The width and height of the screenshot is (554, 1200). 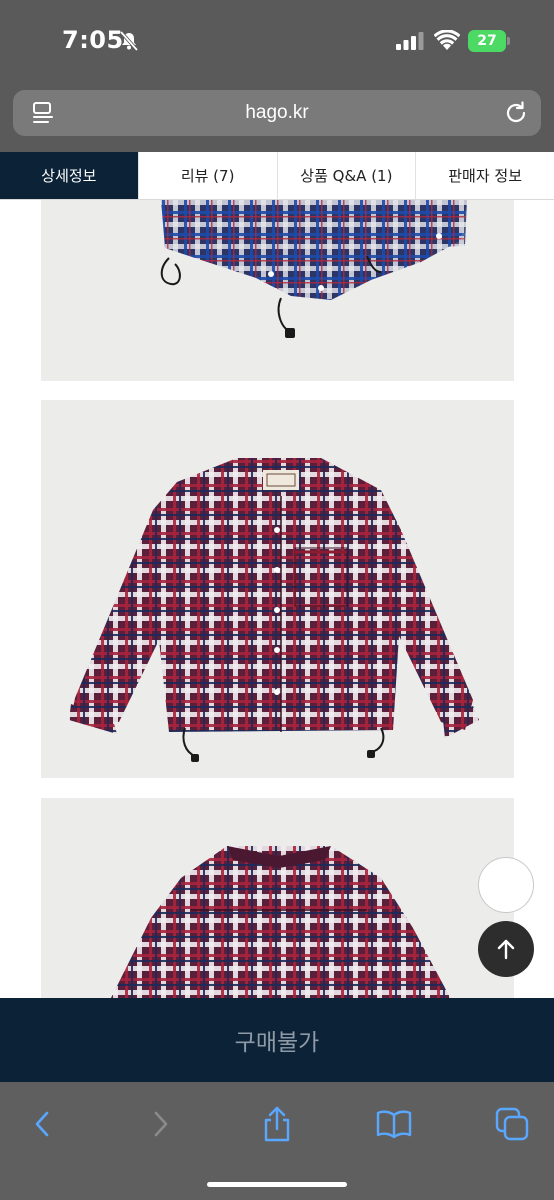 What do you see at coordinates (129, 41) in the screenshot?
I see `bell-slash-icon` at bounding box center [129, 41].